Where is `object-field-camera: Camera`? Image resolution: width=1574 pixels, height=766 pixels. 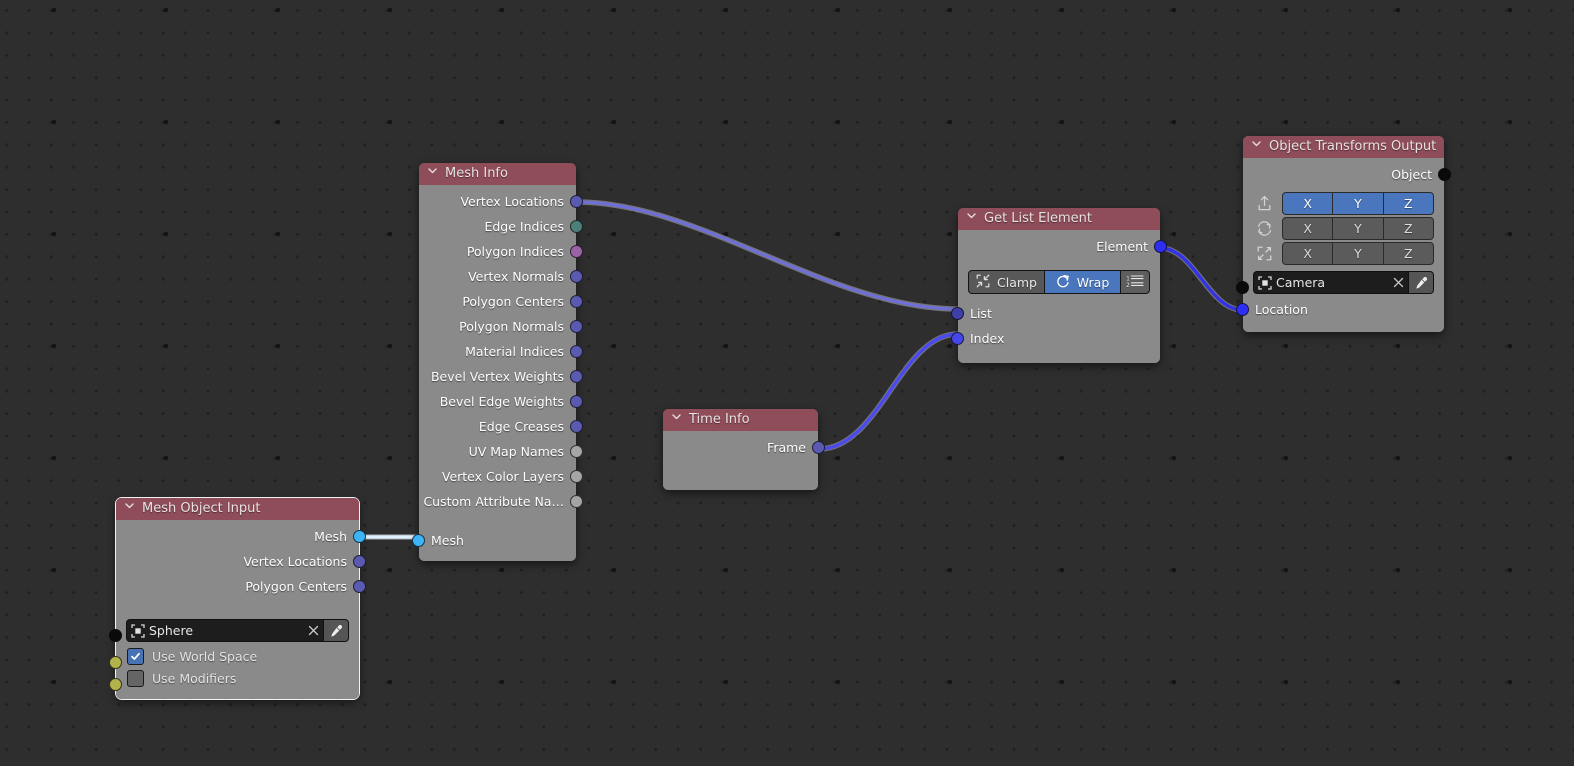 object-field-camera: Camera is located at coordinates (1343, 282).